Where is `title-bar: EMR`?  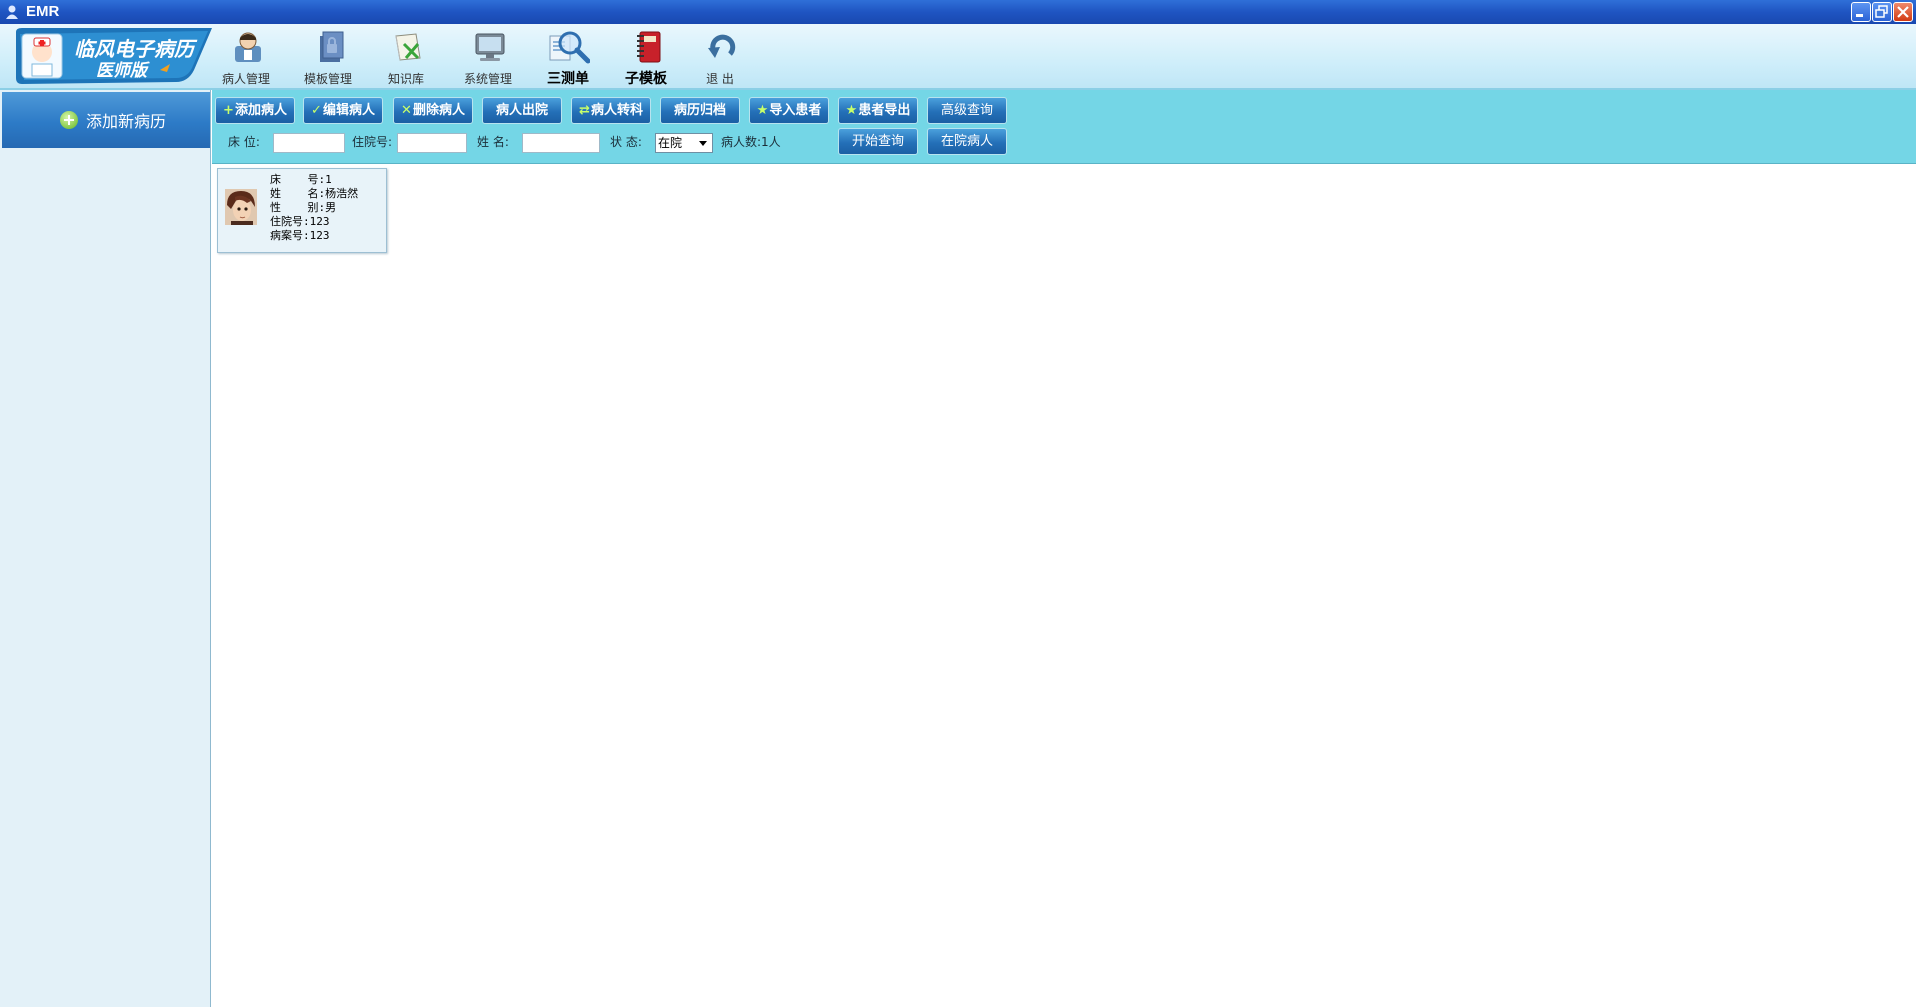
title-bar: EMR is located at coordinates (958, 12).